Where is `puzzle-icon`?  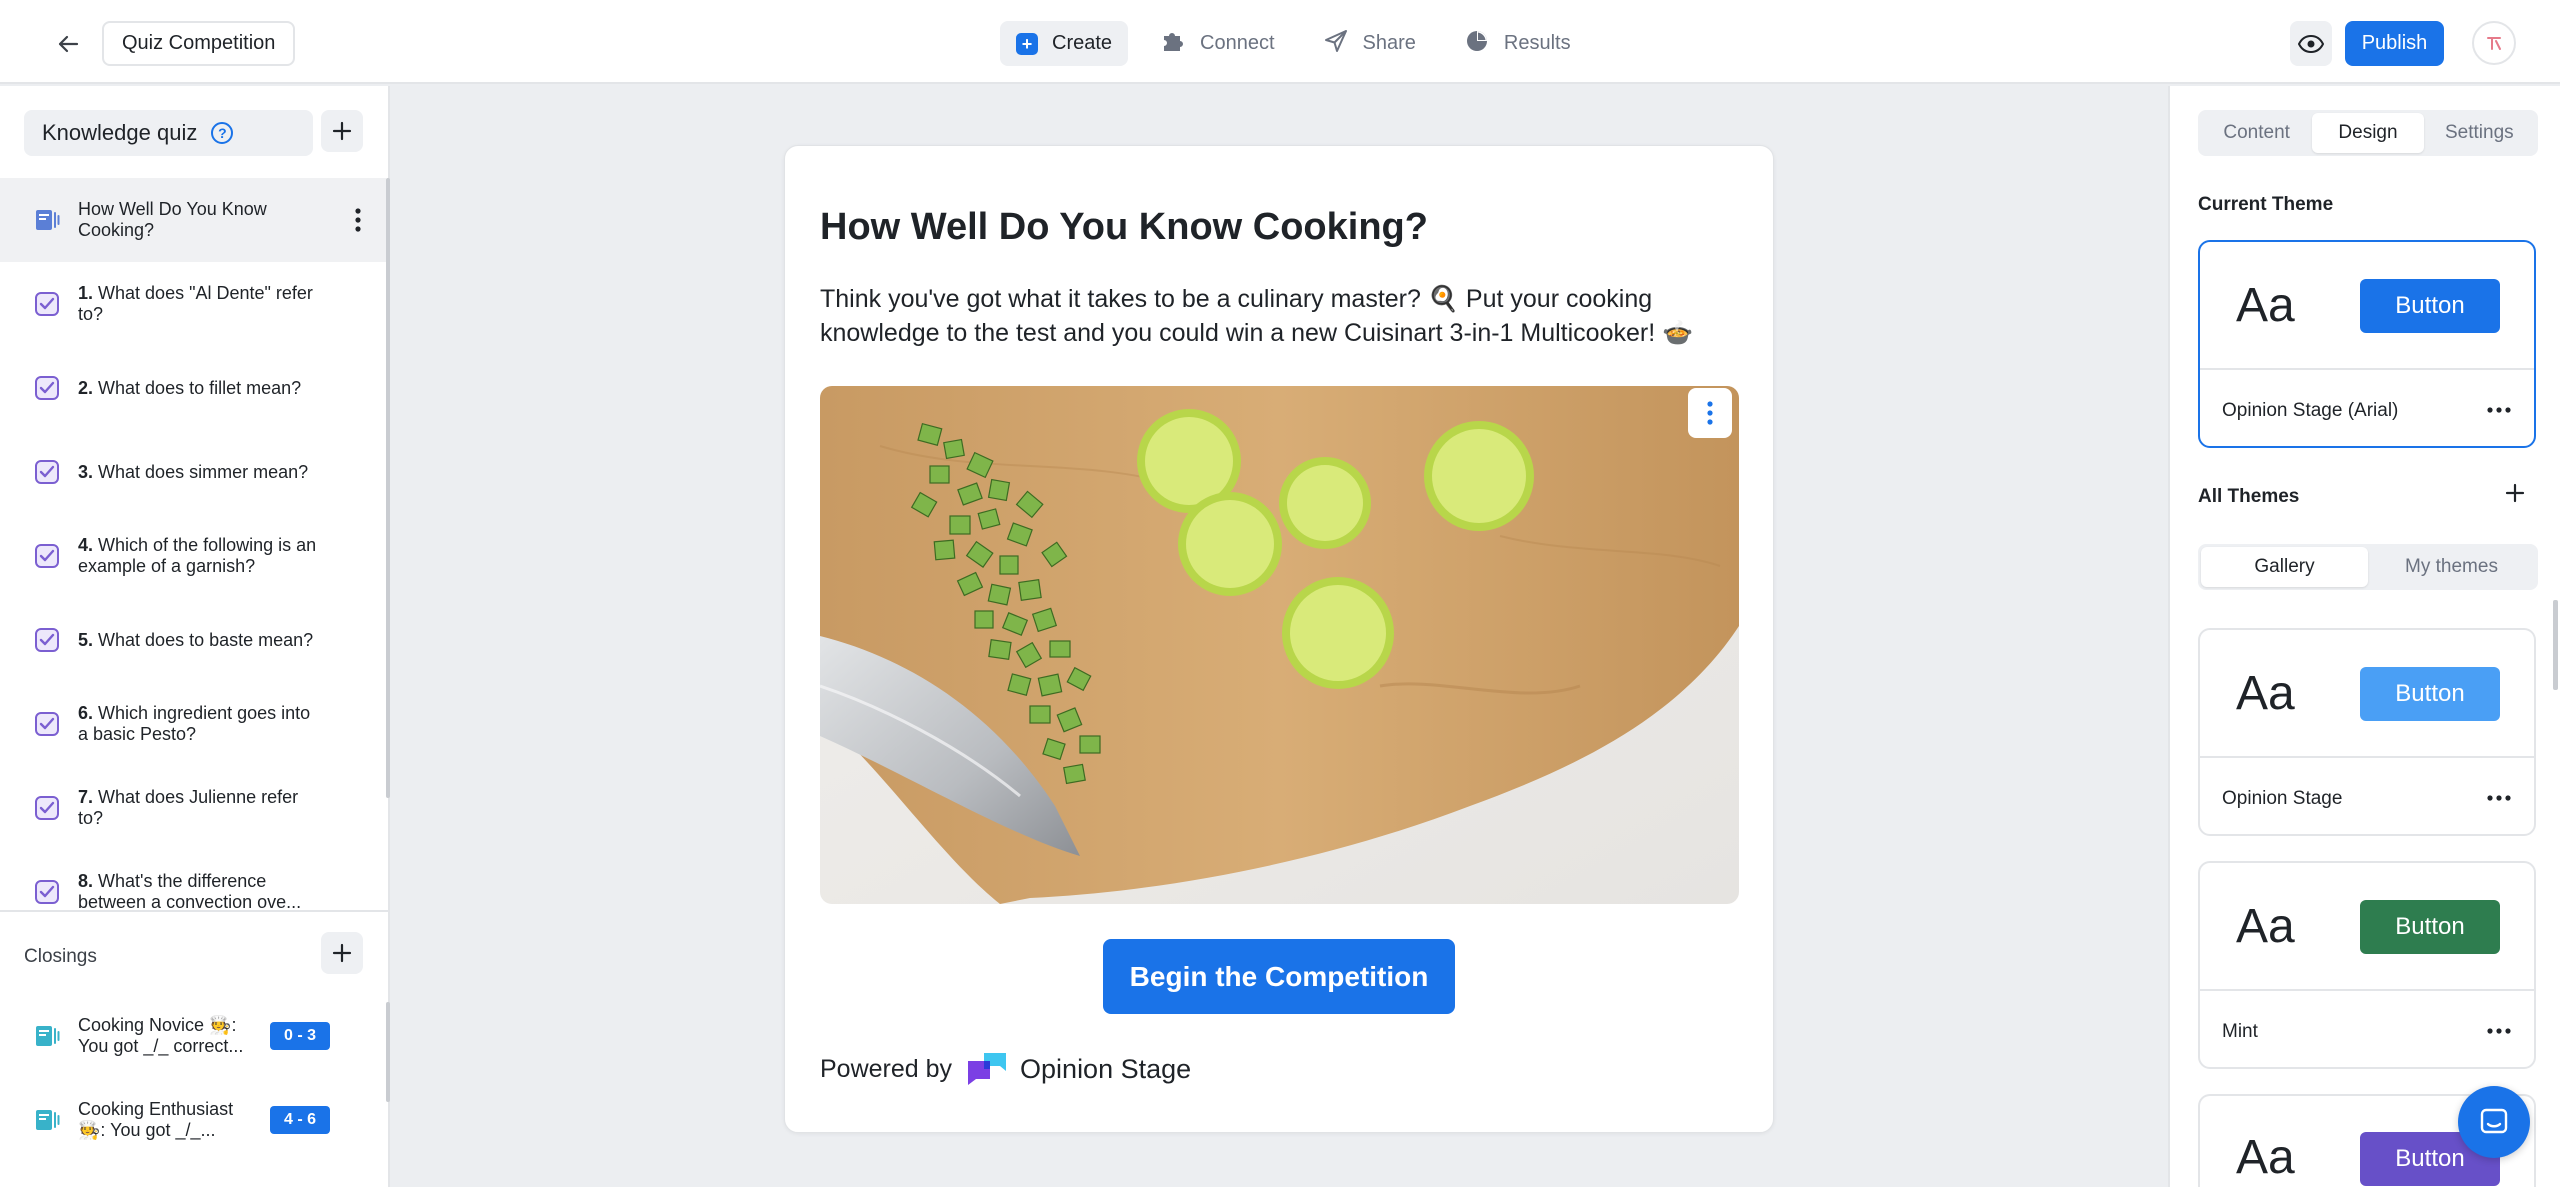
puzzle-icon is located at coordinates (1173, 44).